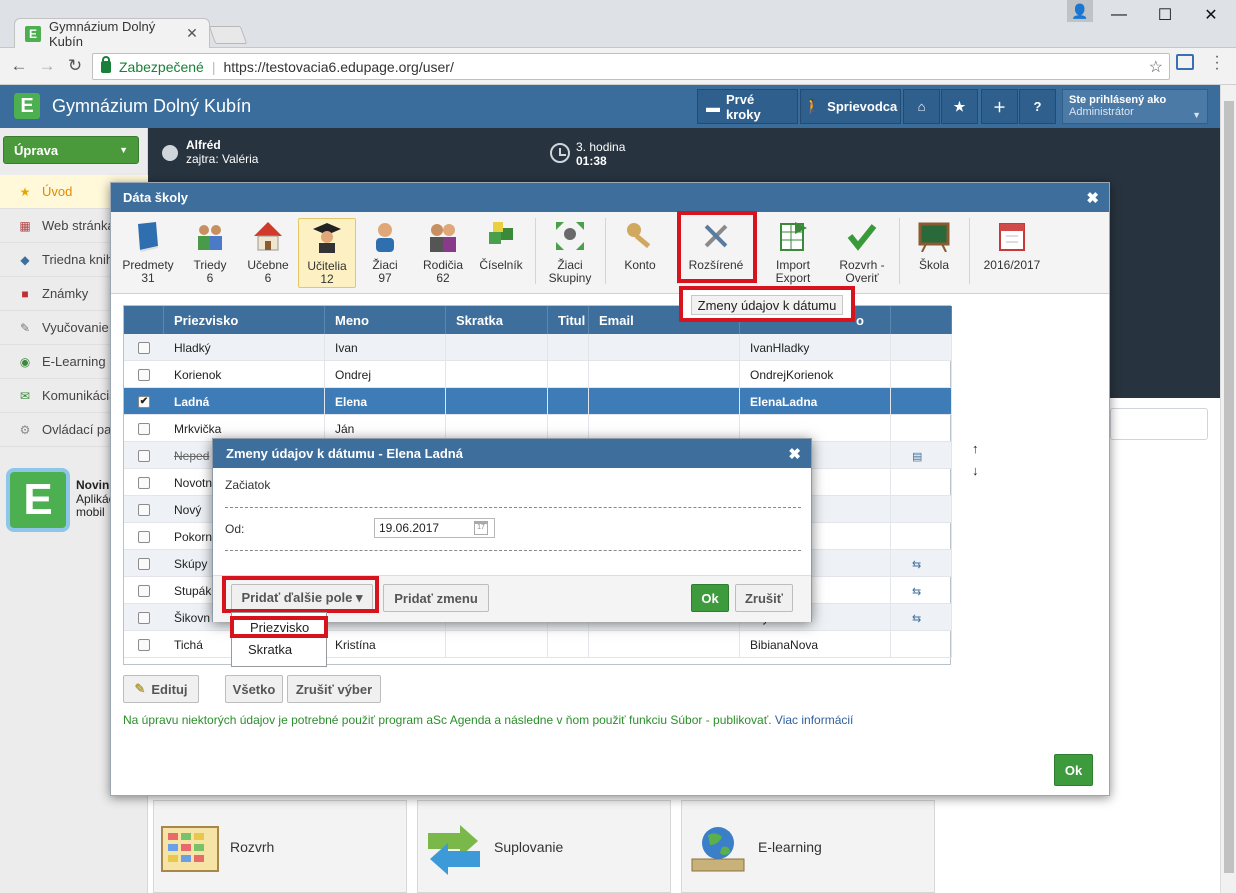 The width and height of the screenshot is (1236, 893). I want to click on toolbar-teachers: Učitelia 12, so click(327, 253).